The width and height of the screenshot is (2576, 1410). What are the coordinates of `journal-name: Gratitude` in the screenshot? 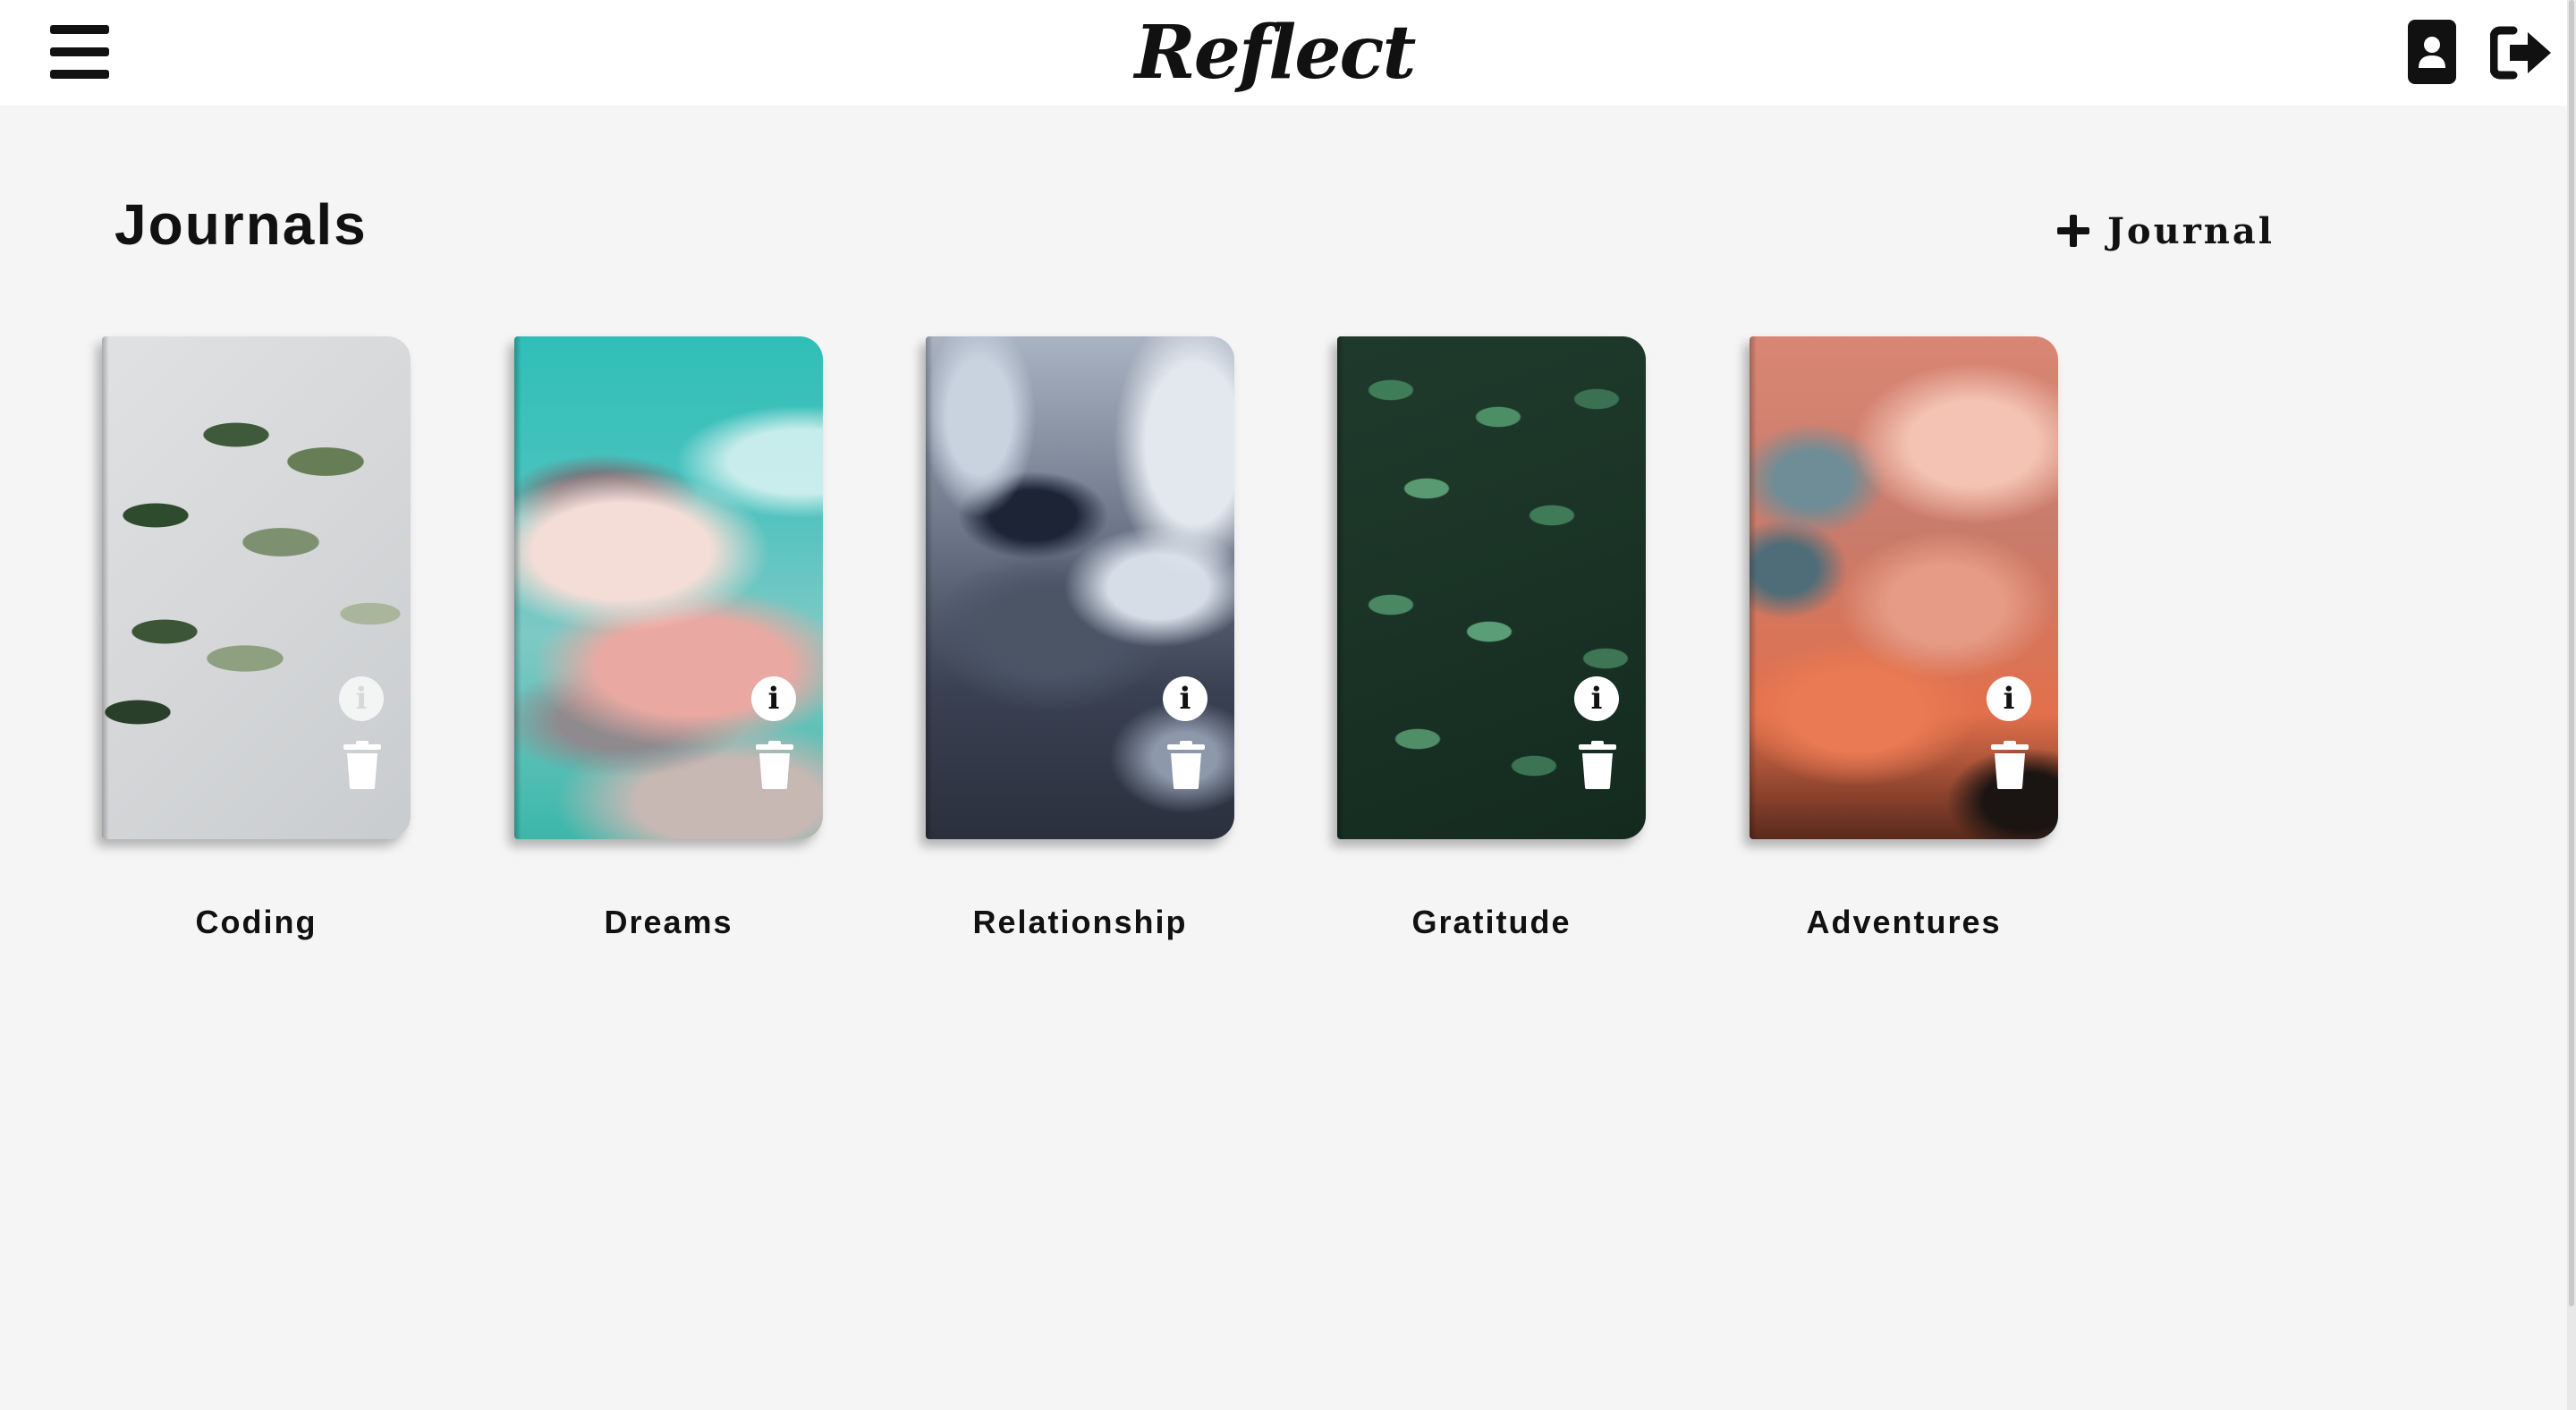 It's located at (1491, 923).